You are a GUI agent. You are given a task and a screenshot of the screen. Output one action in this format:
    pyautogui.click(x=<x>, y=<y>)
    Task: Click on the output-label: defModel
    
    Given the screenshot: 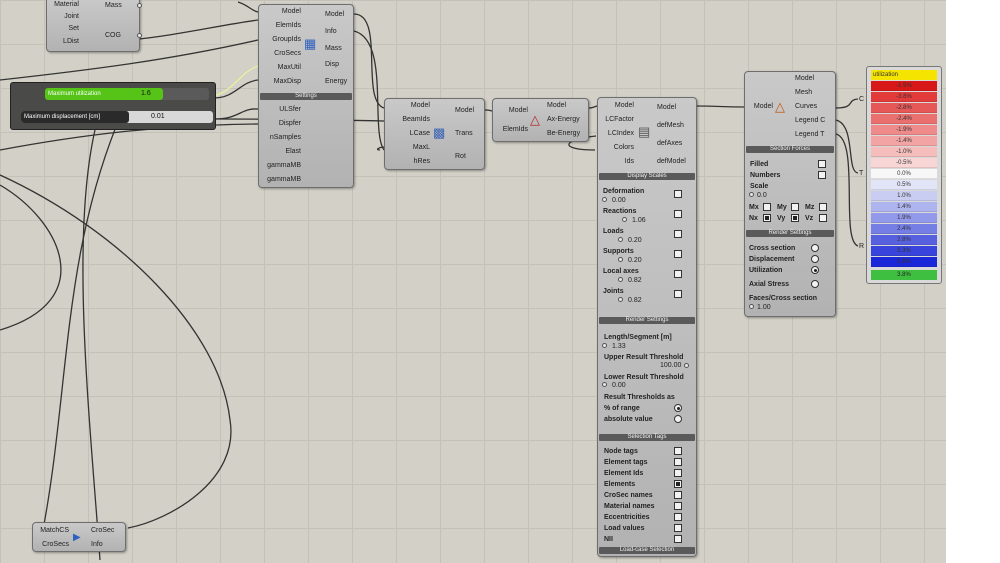 What is the action you would take?
    pyautogui.click(x=671, y=161)
    